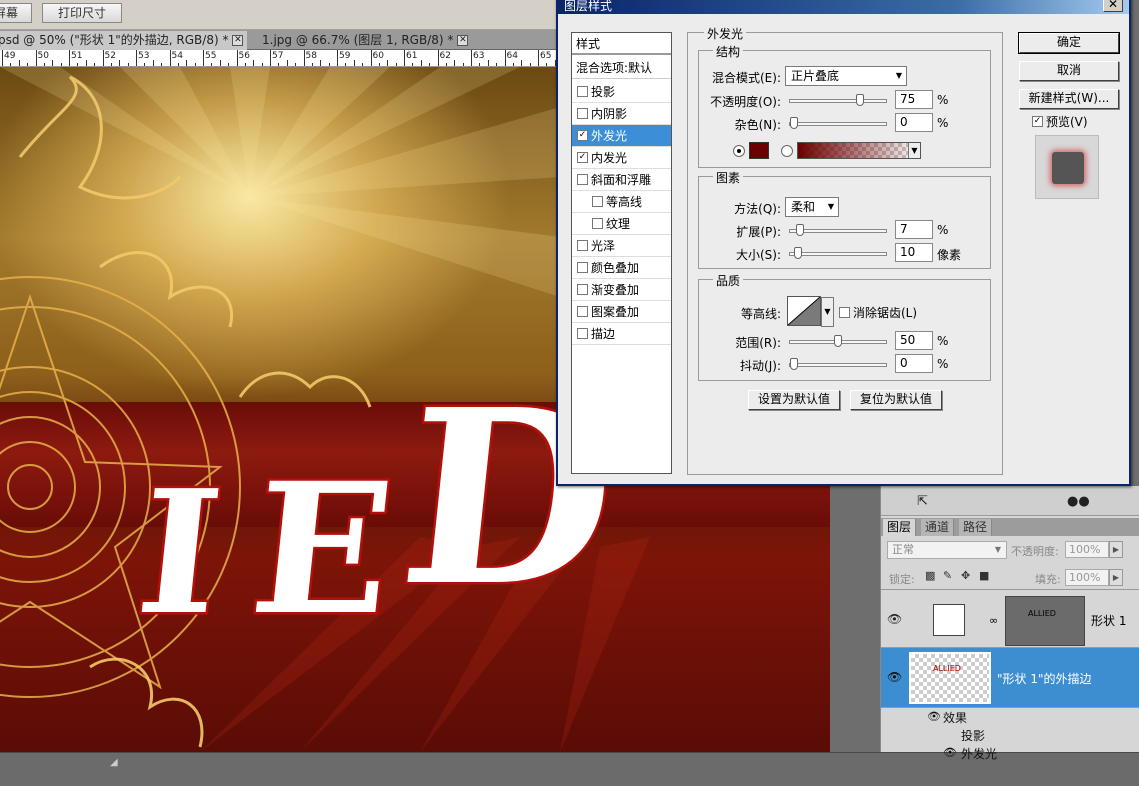 This screenshot has height=786, width=1139. What do you see at coordinates (838, 123) in the screenshot?
I see `noise-slider` at bounding box center [838, 123].